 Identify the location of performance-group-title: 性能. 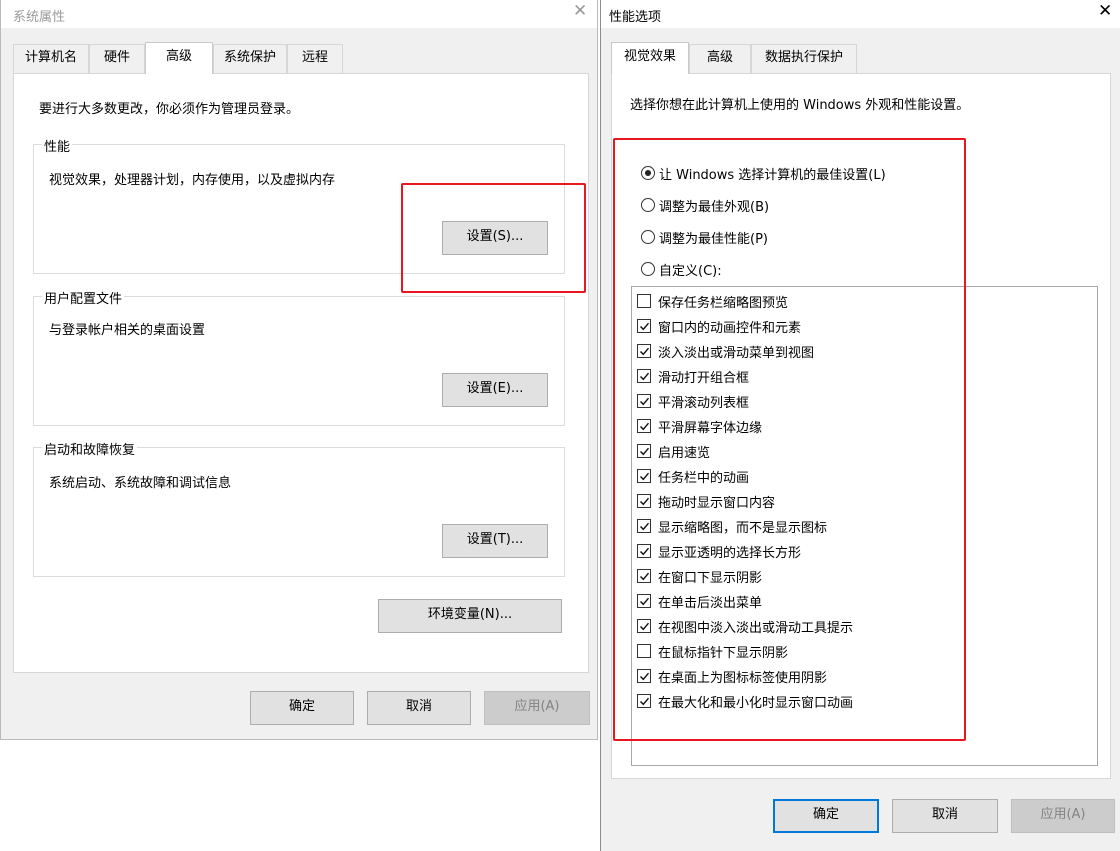
(57, 145).